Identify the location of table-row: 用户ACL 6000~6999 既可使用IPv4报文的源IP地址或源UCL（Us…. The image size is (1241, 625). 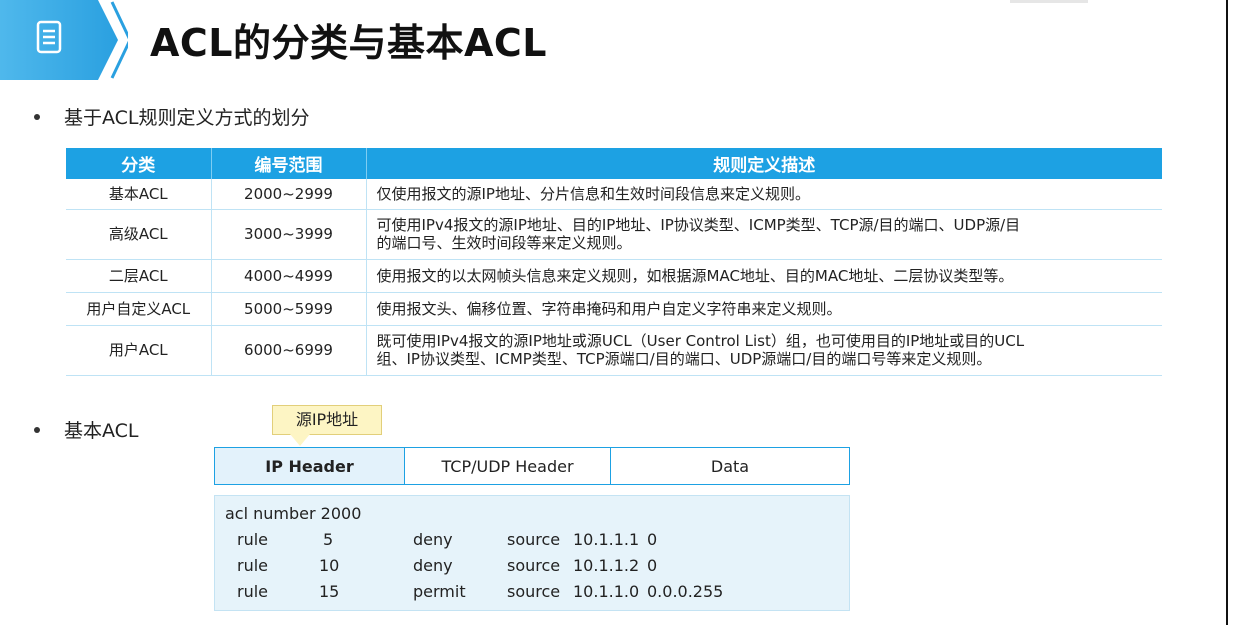
(614, 350).